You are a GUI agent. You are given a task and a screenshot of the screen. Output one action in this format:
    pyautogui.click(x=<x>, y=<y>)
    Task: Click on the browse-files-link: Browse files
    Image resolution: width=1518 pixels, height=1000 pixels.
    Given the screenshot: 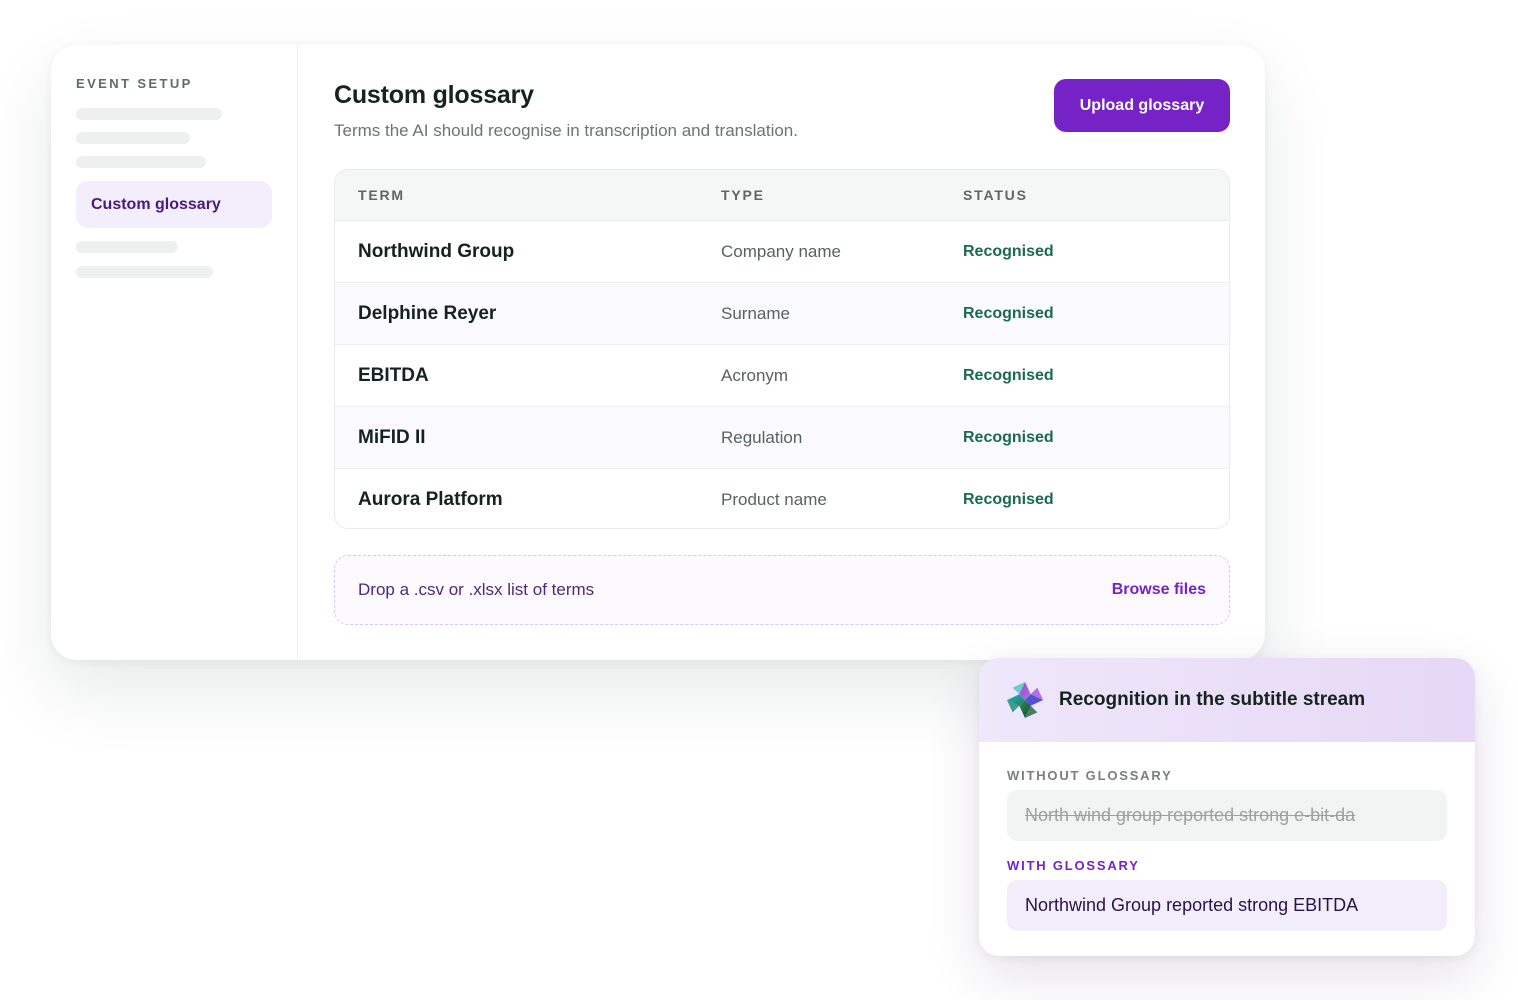 What is the action you would take?
    pyautogui.click(x=1159, y=589)
    